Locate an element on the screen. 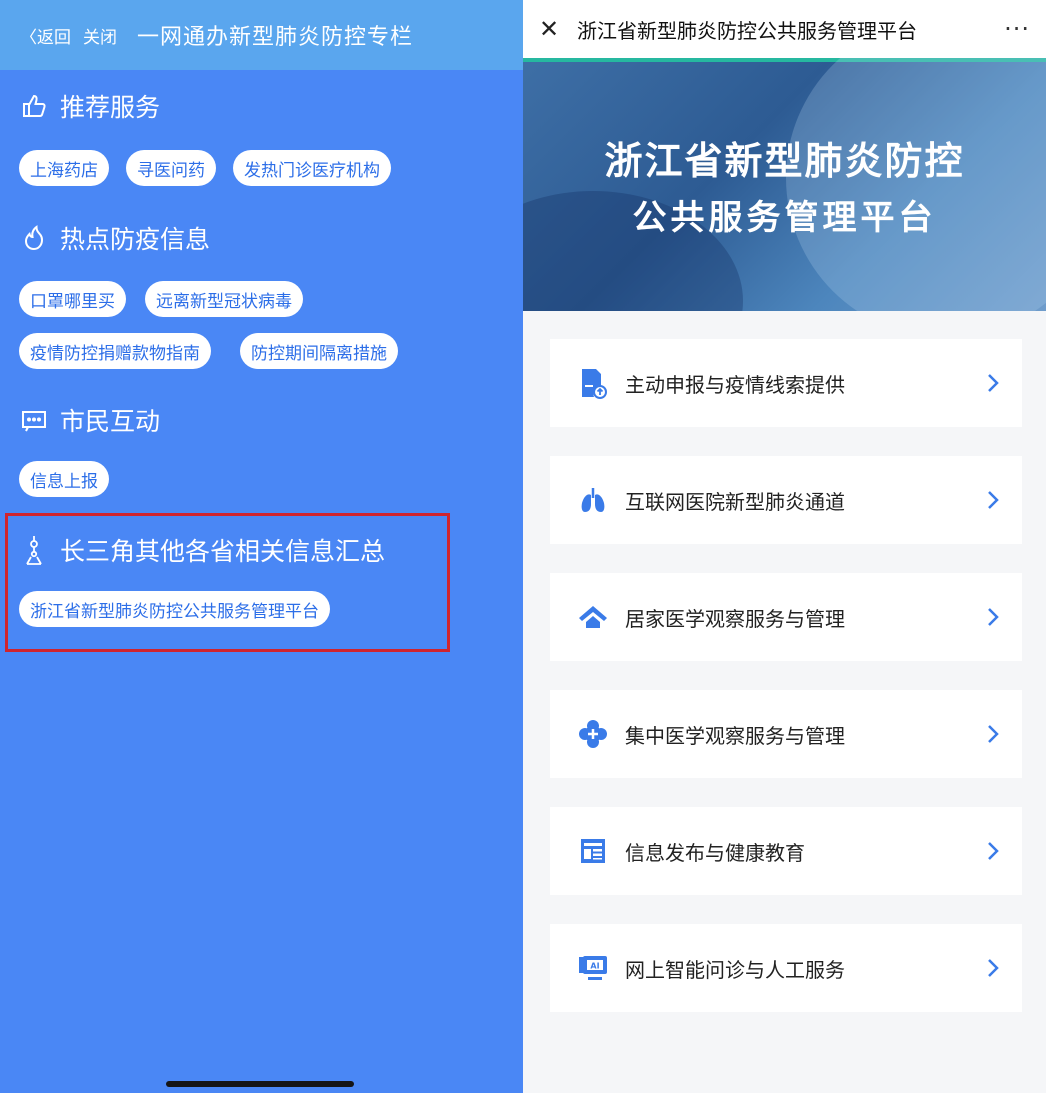  section-recommended: 推荐服务 is located at coordinates (90, 106).